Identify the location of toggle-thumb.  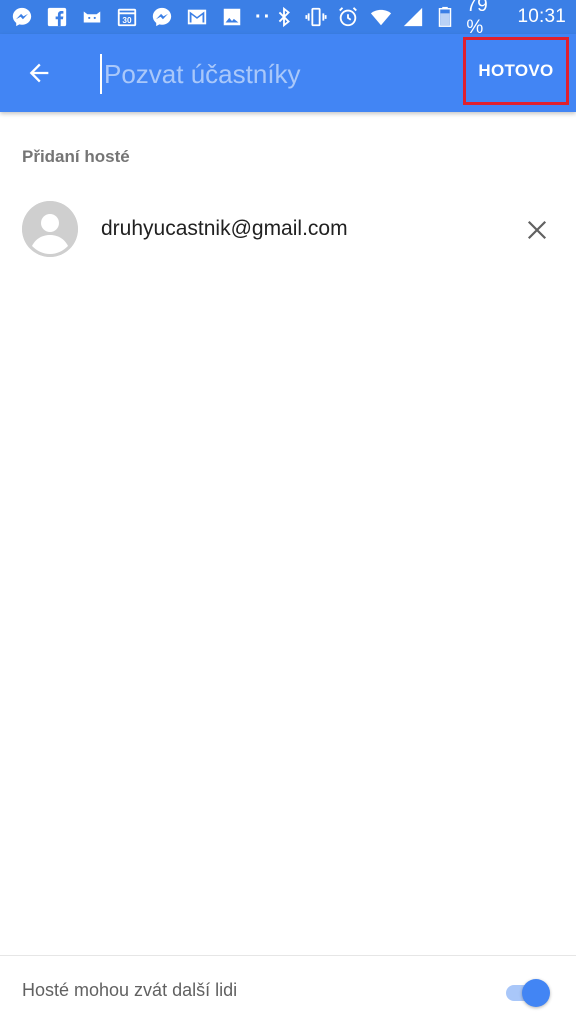
(536, 993).